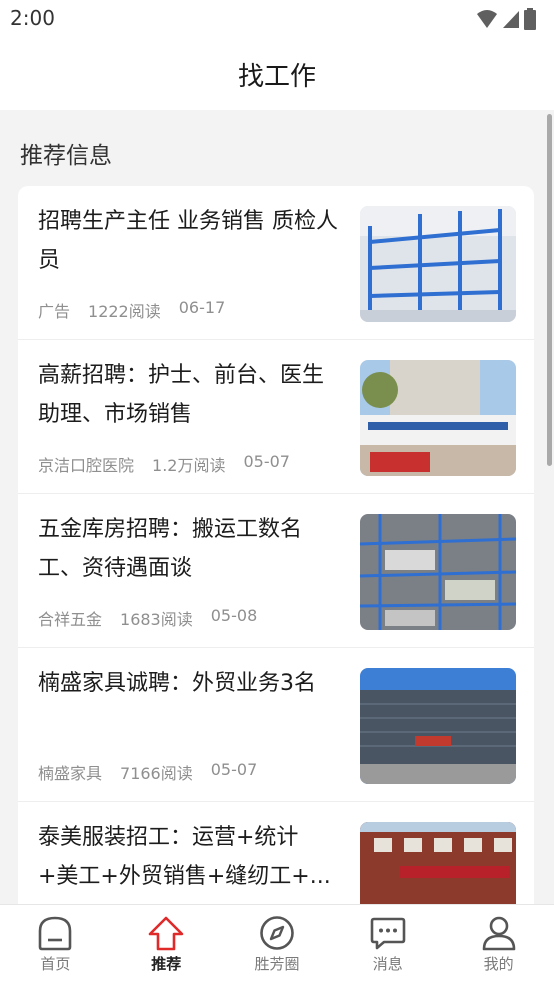  Describe the element at coordinates (181, 395) in the screenshot. I see `item-title: 高薪招聘：护士、前台、医生助理、市场销售` at that location.